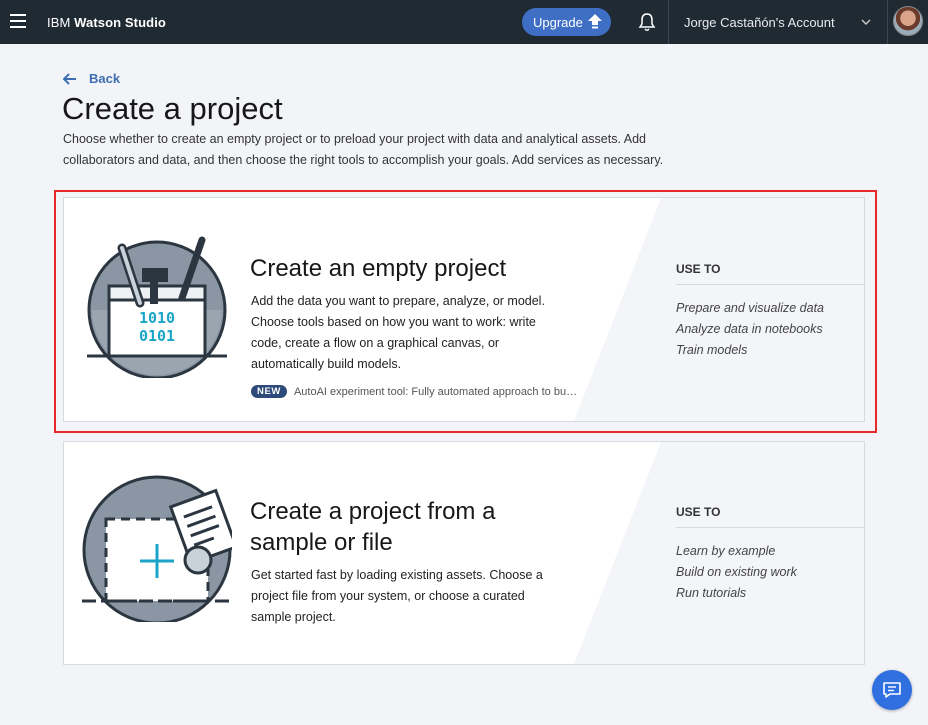 The image size is (928, 725). I want to click on chat-button, so click(892, 690).